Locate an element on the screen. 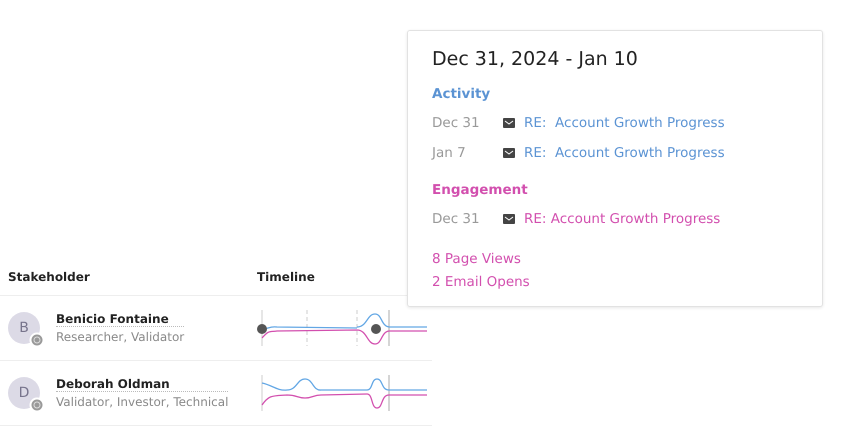 This screenshot has height=428, width=842. stakeholder-name: Benicio Fontaine is located at coordinates (120, 319).